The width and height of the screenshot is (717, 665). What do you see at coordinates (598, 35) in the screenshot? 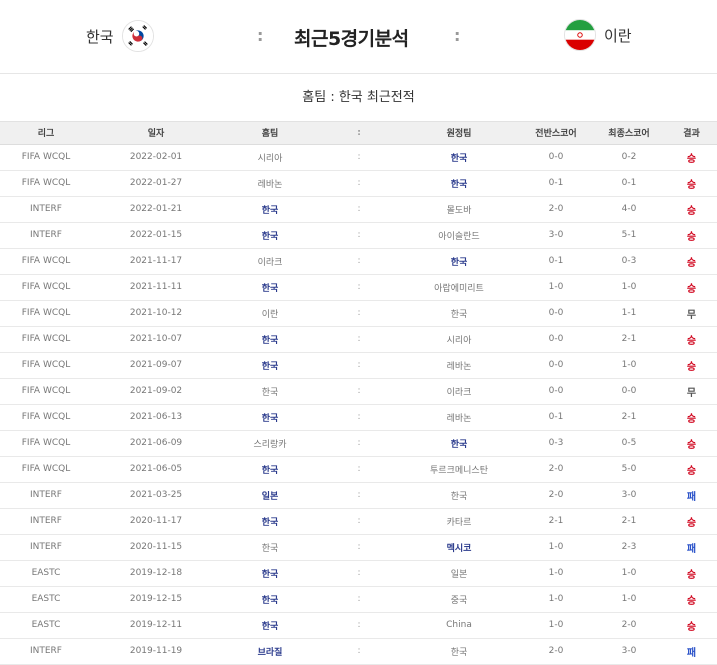
I see `away-team: 이란` at bounding box center [598, 35].